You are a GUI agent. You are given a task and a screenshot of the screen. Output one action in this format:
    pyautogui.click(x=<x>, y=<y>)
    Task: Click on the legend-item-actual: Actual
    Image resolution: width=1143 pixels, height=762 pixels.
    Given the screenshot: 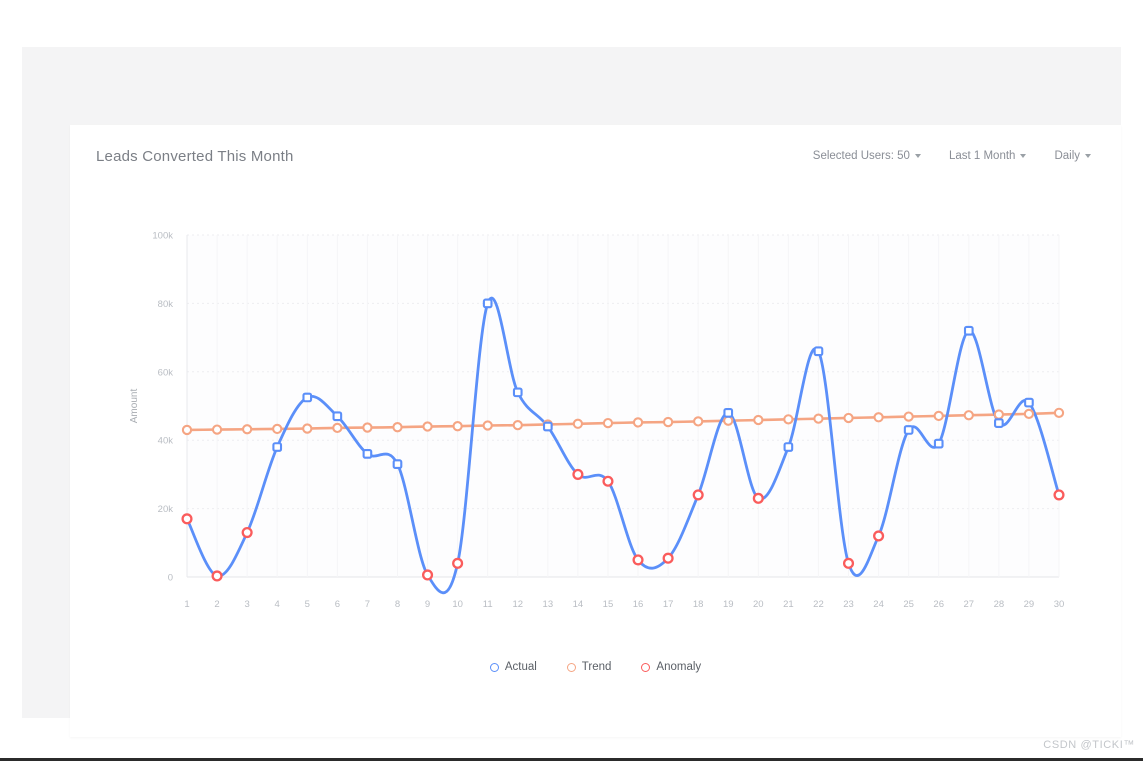 What is the action you would take?
    pyautogui.click(x=513, y=667)
    